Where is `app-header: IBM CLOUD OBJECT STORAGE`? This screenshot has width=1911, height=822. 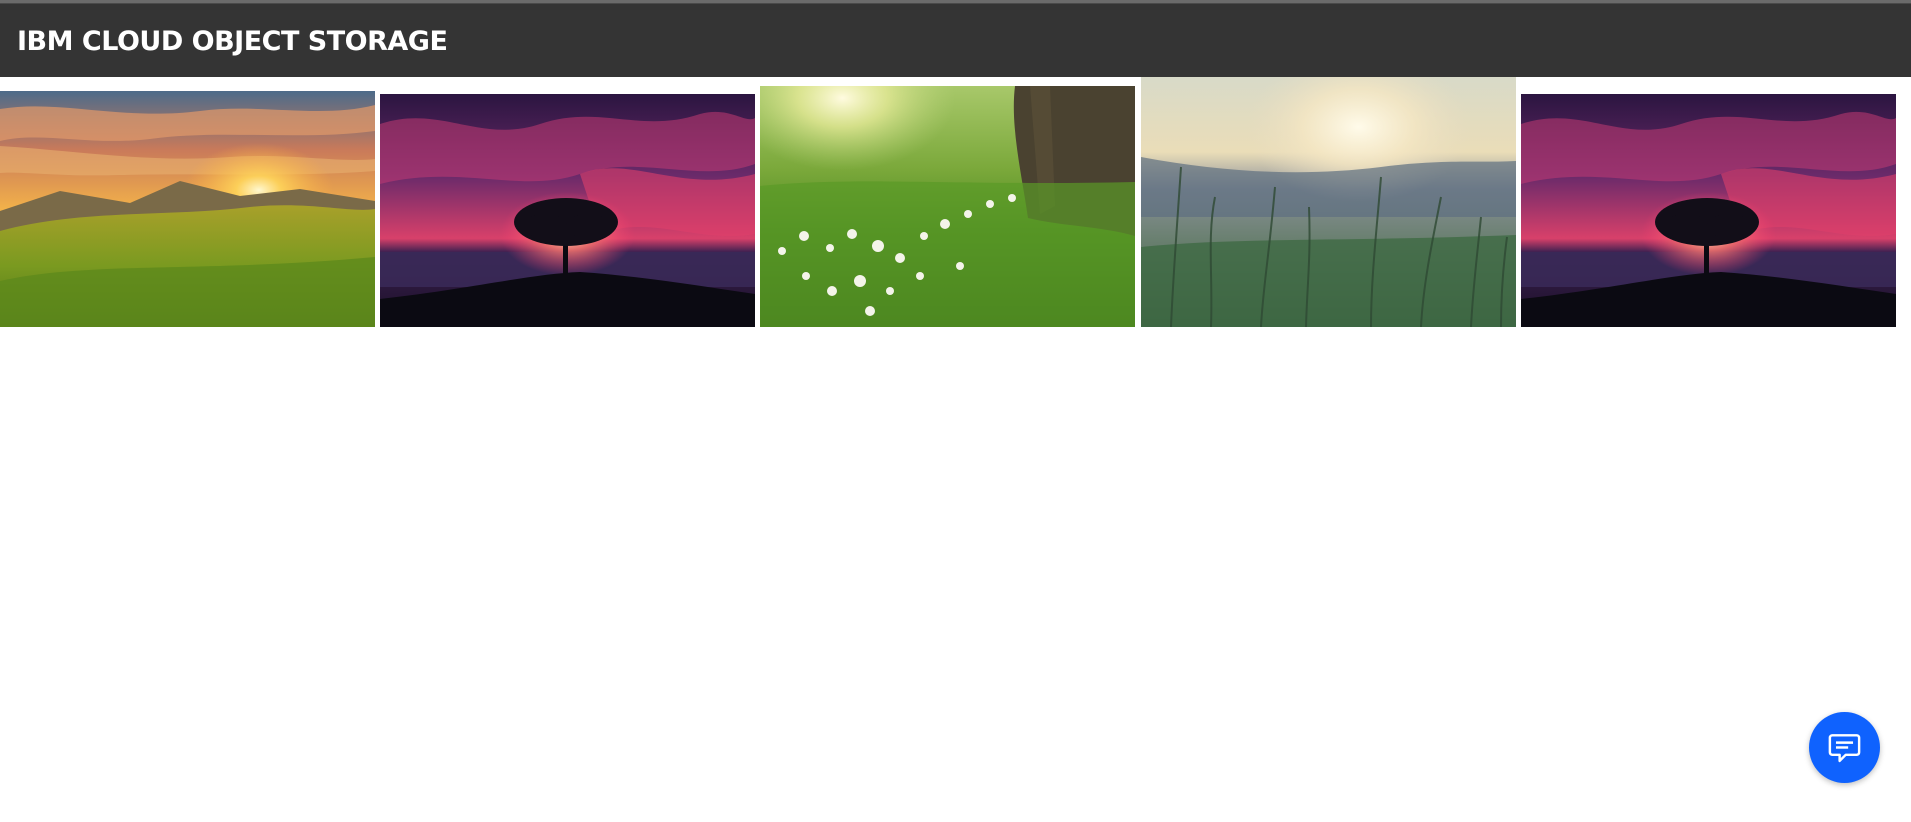 app-header: IBM CLOUD OBJECT STORAGE is located at coordinates (955, 40).